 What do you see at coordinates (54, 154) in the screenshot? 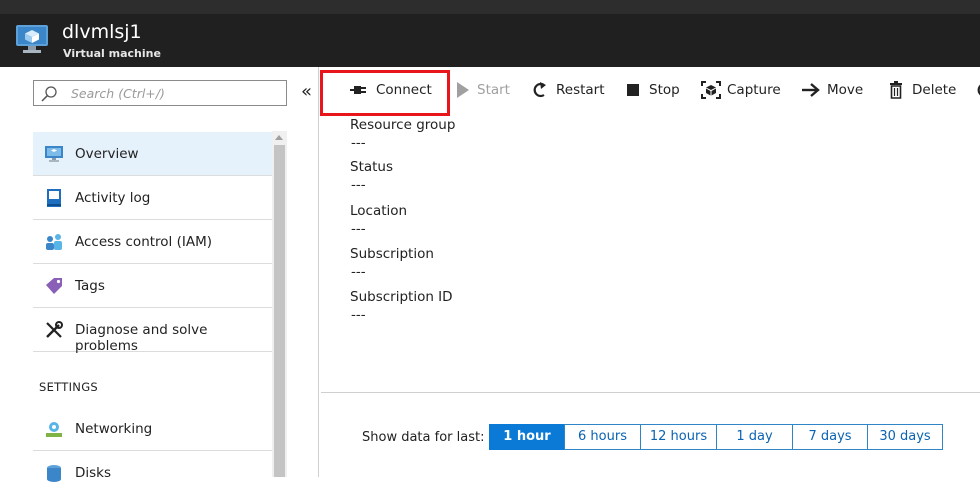
I see `monitor-icon` at bounding box center [54, 154].